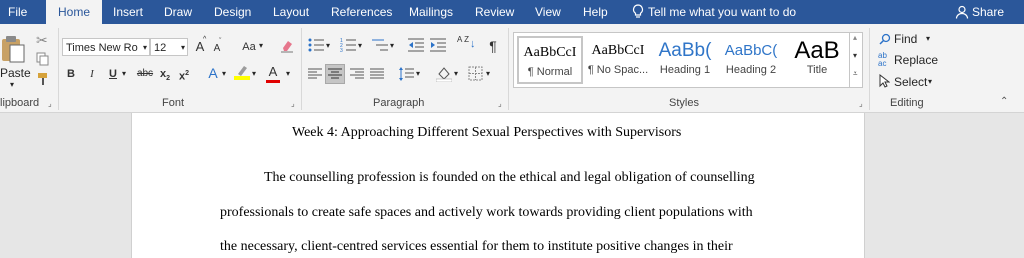  I want to click on font-color-button: A, so click(273, 72).